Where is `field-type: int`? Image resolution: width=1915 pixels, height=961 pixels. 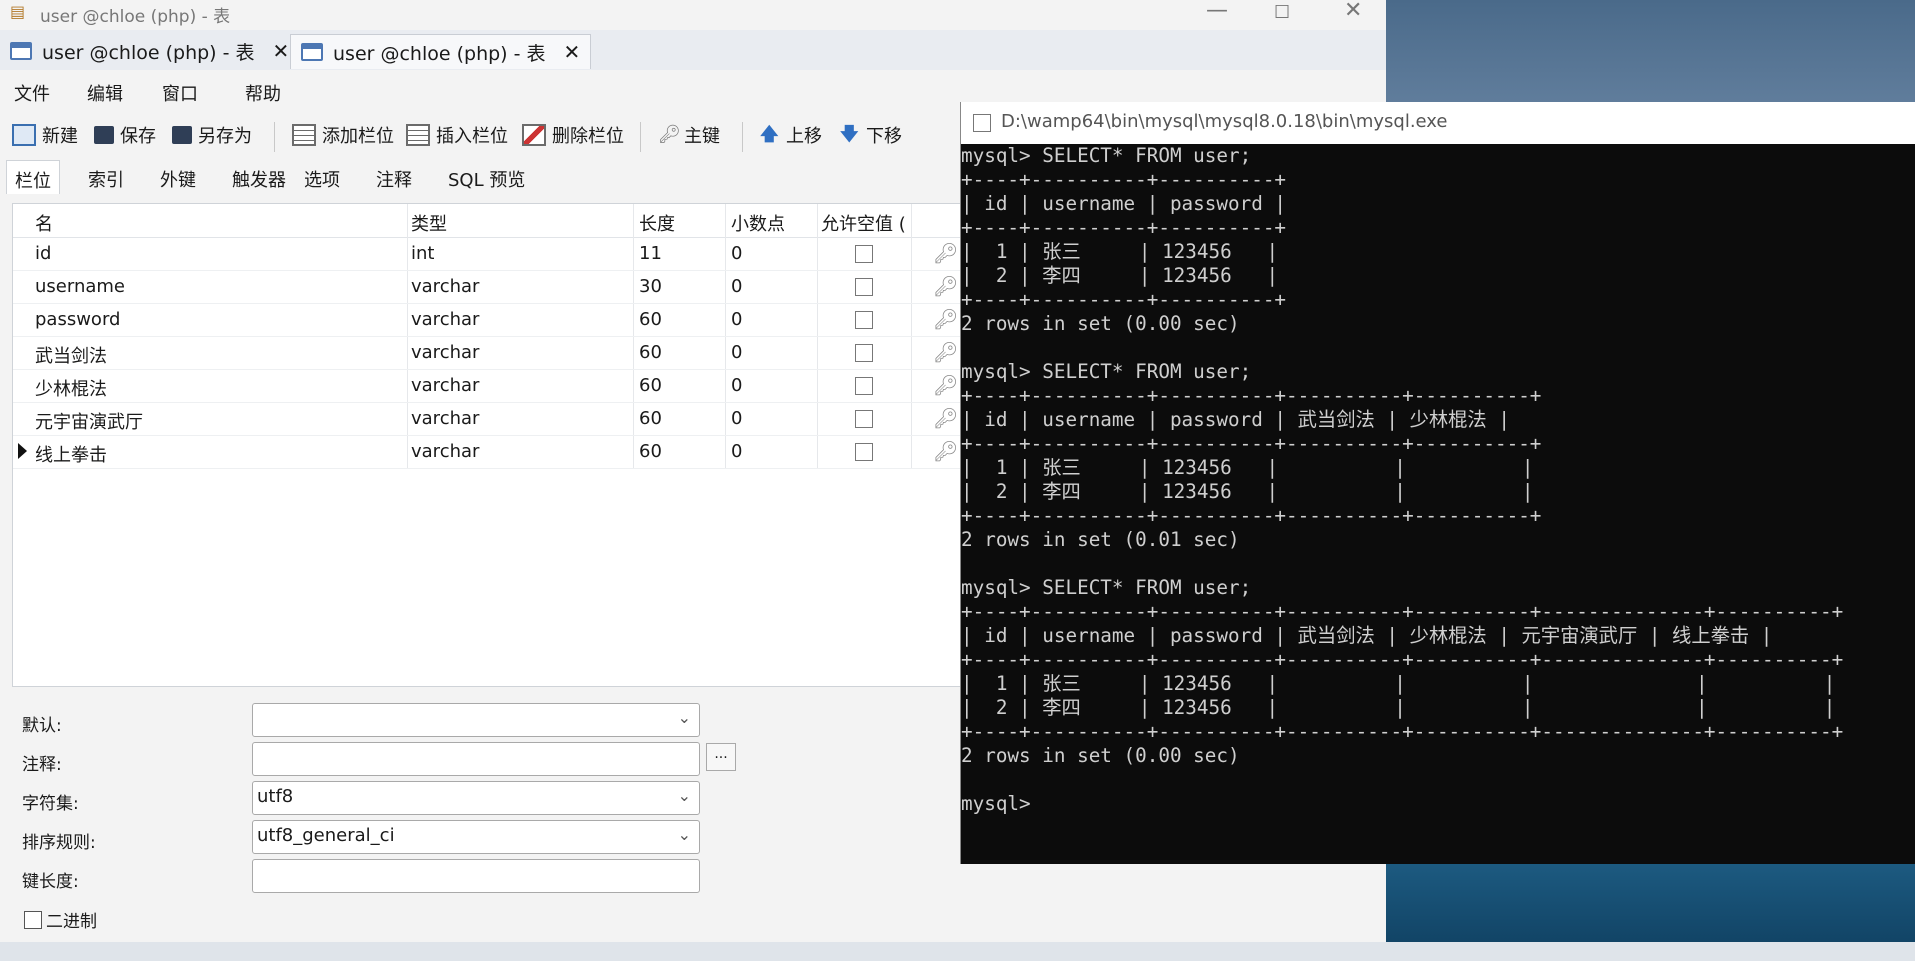 field-type: int is located at coordinates (422, 253).